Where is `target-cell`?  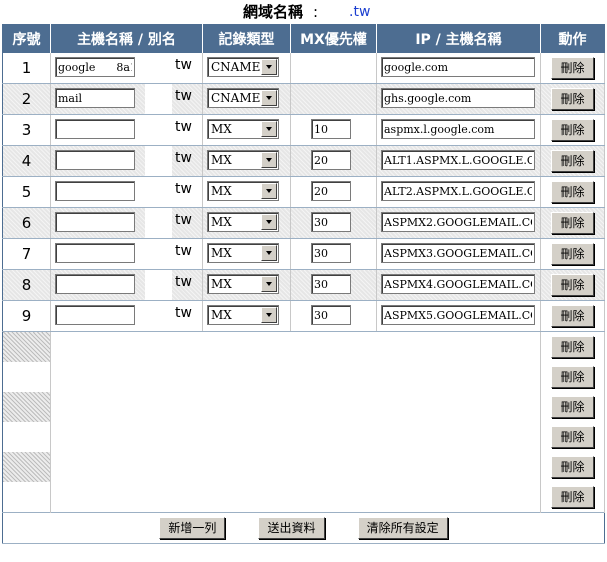 target-cell is located at coordinates (458, 192).